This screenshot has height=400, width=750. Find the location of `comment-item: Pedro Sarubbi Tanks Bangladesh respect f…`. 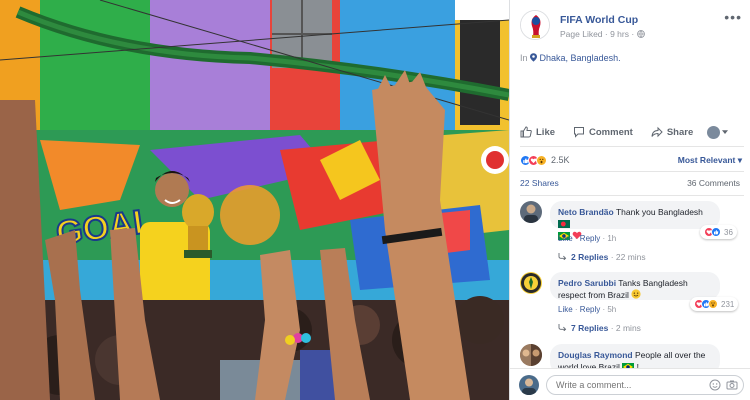

comment-item: Pedro Sarubbi Tanks Bangladesh respect f… is located at coordinates (632, 303).